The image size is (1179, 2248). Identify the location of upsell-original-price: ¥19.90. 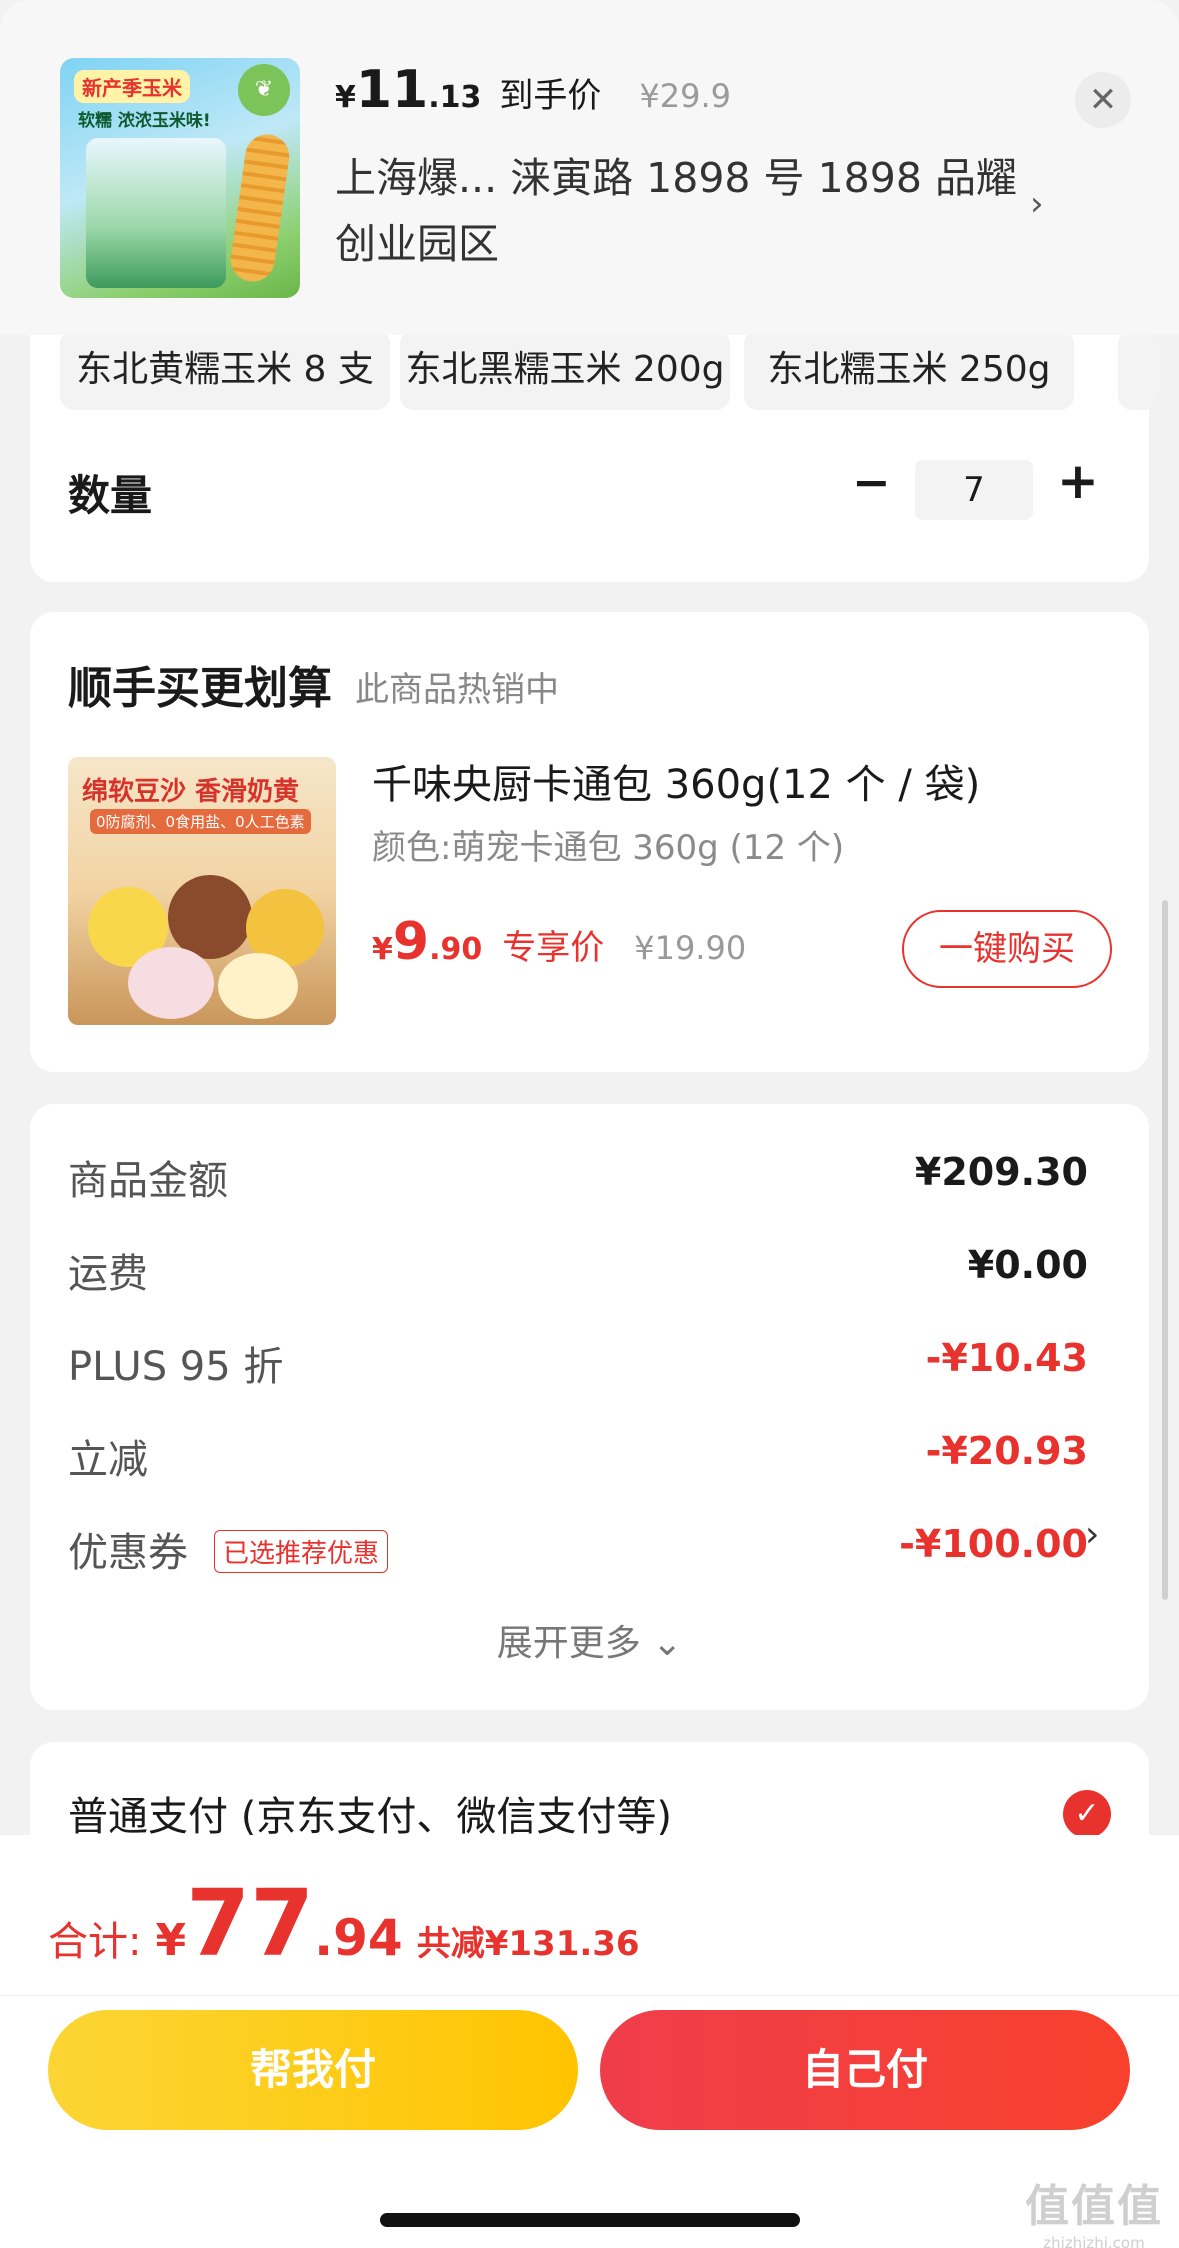
(690, 948).